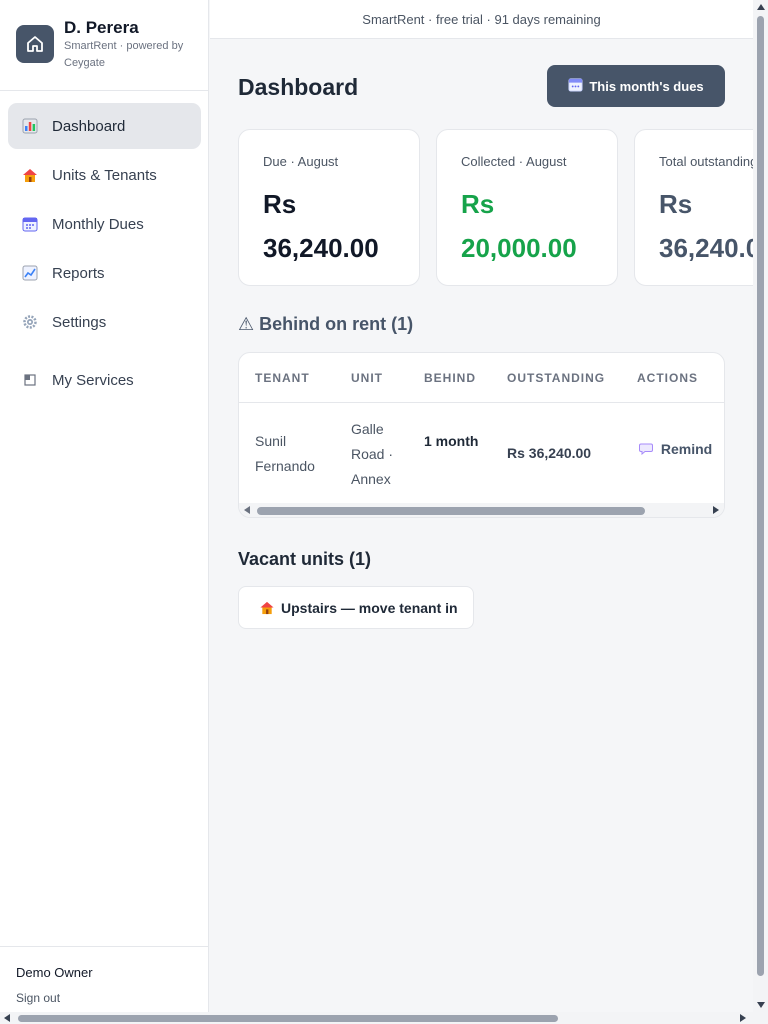 The image size is (768, 1024). I want to click on sidebar-item-label: Settings, so click(79, 322).